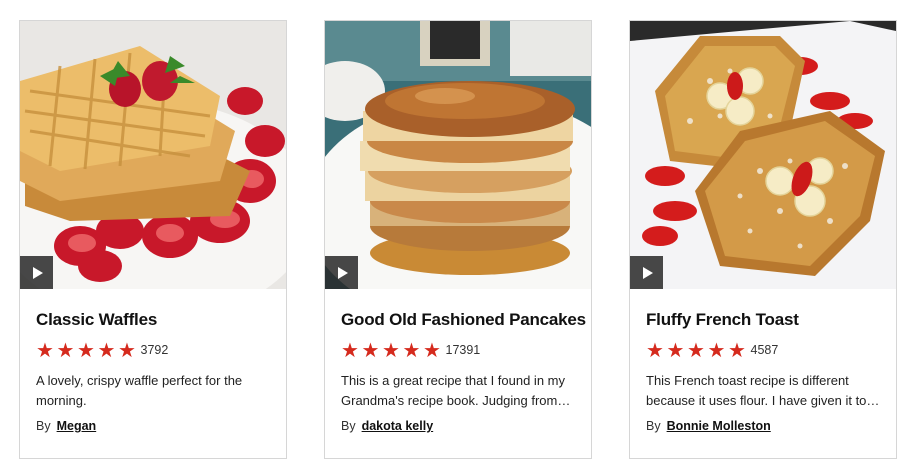 This screenshot has height=469, width=915. I want to click on recipe-rating: ★ ★ ★ ★ ★ 4587, so click(764, 350).